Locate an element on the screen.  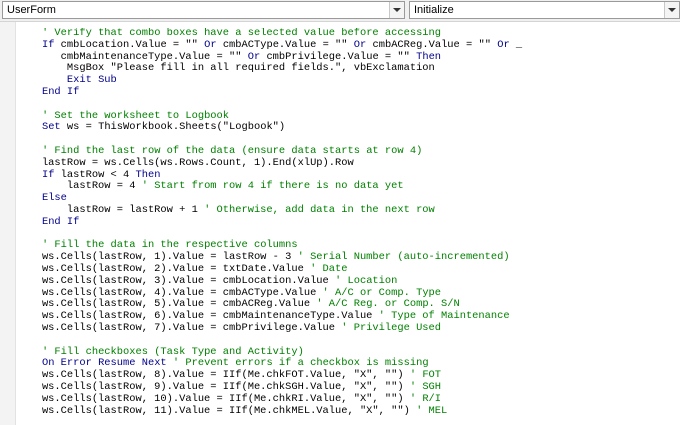
code-comment: ' R/I is located at coordinates (425, 398).